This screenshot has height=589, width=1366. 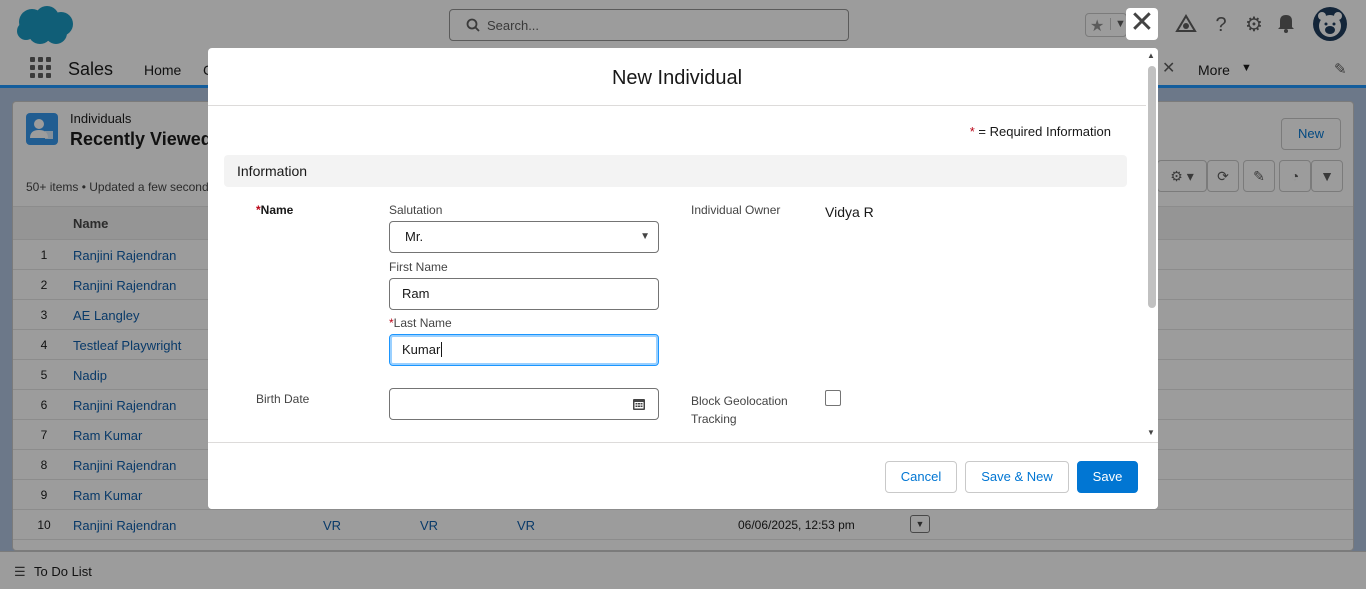 What do you see at coordinates (1107, 477) in the screenshot?
I see `save-button: Save` at bounding box center [1107, 477].